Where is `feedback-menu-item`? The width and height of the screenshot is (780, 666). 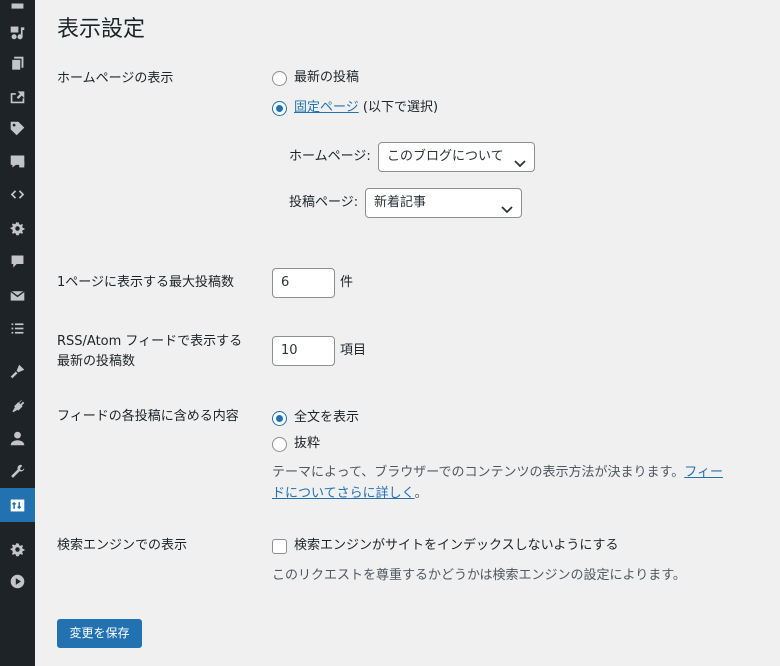
feedback-menu-item is located at coordinates (17, 161).